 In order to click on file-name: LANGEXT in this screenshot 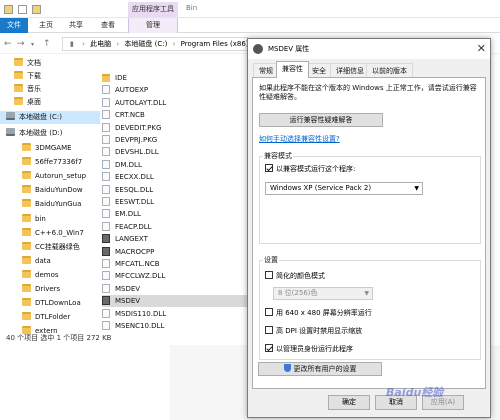, I will do `click(131, 239)`.